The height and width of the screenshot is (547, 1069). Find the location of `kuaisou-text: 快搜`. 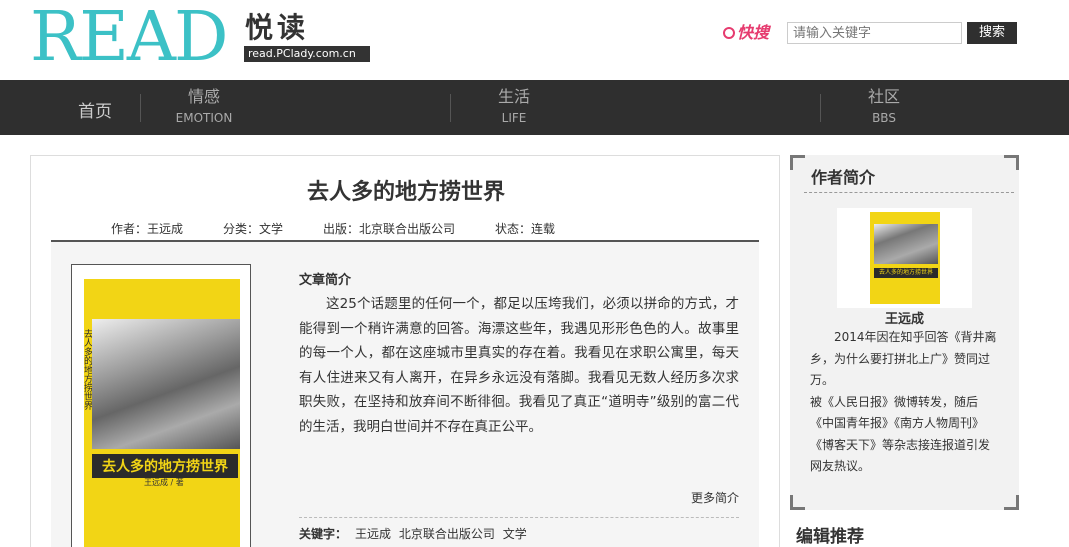

kuaisou-text: 快搜 is located at coordinates (753, 32).